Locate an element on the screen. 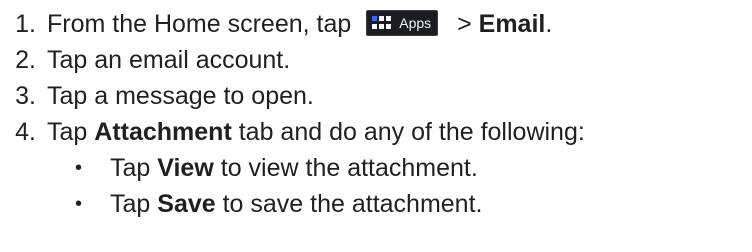 This screenshot has width=752, height=252. substep-text: Tap View to view the attachment. is located at coordinates (294, 168).